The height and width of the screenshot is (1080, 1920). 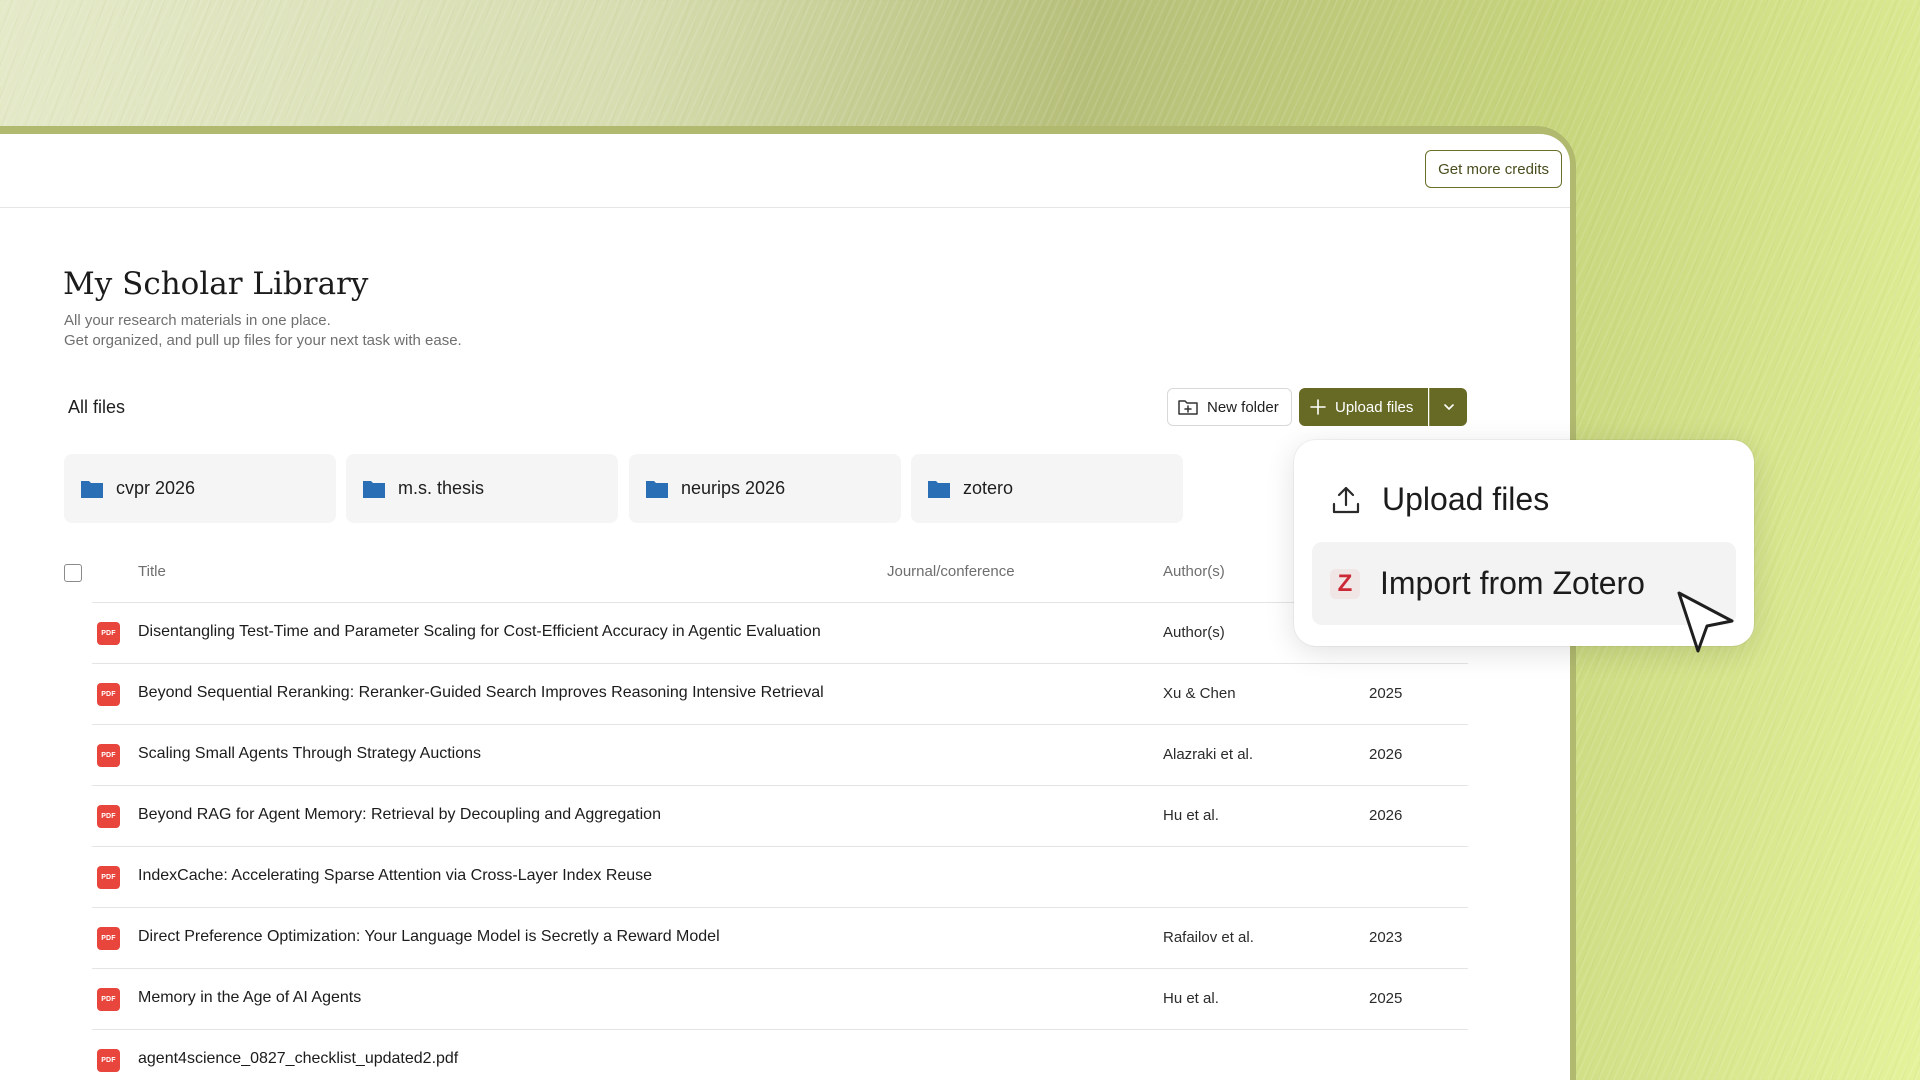 I want to click on column-header-authors: Author(s), so click(x=1194, y=571).